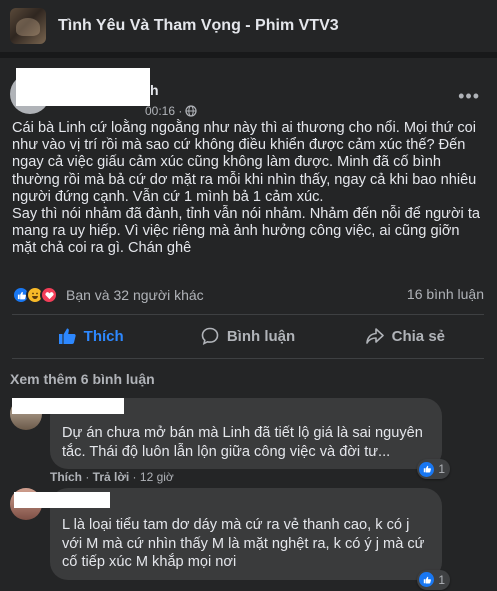  I want to click on post-actions: Thích Bình luận Chia sẻ, so click(248, 336).